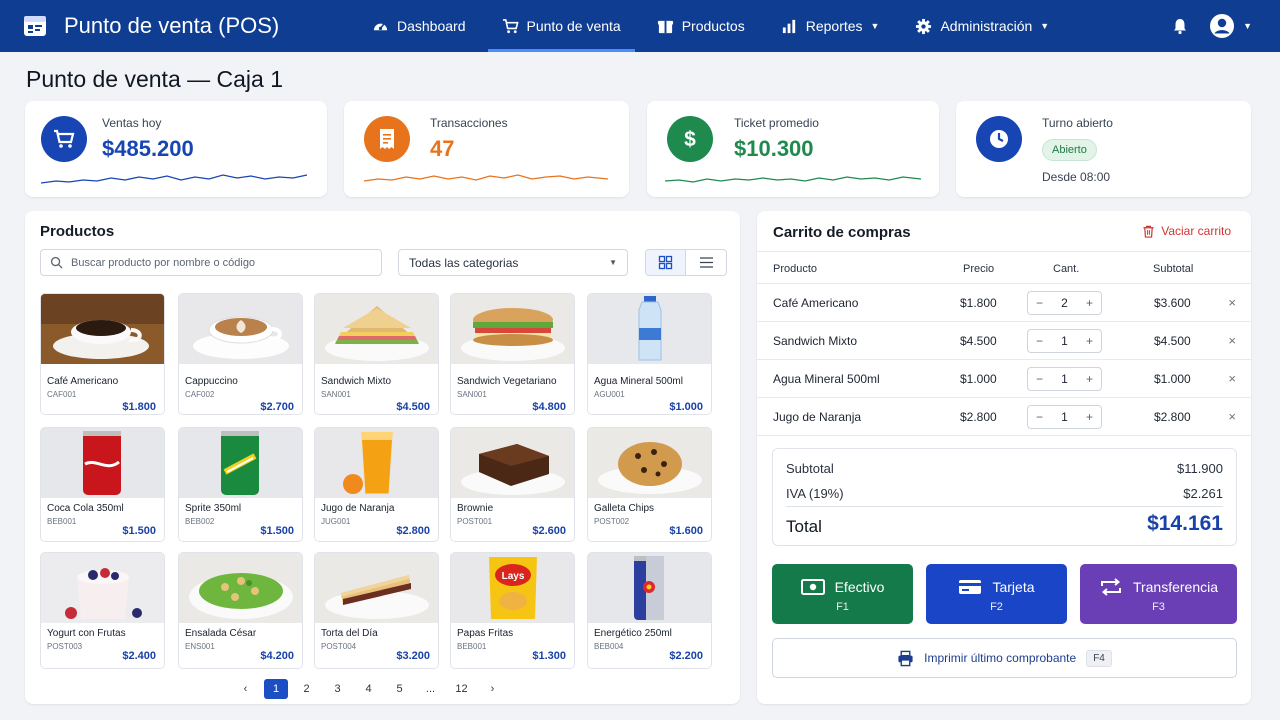 Image resolution: width=1280 pixels, height=720 pixels. I want to click on product-card: Cappuccino CAF002 $2.700, so click(240, 354).